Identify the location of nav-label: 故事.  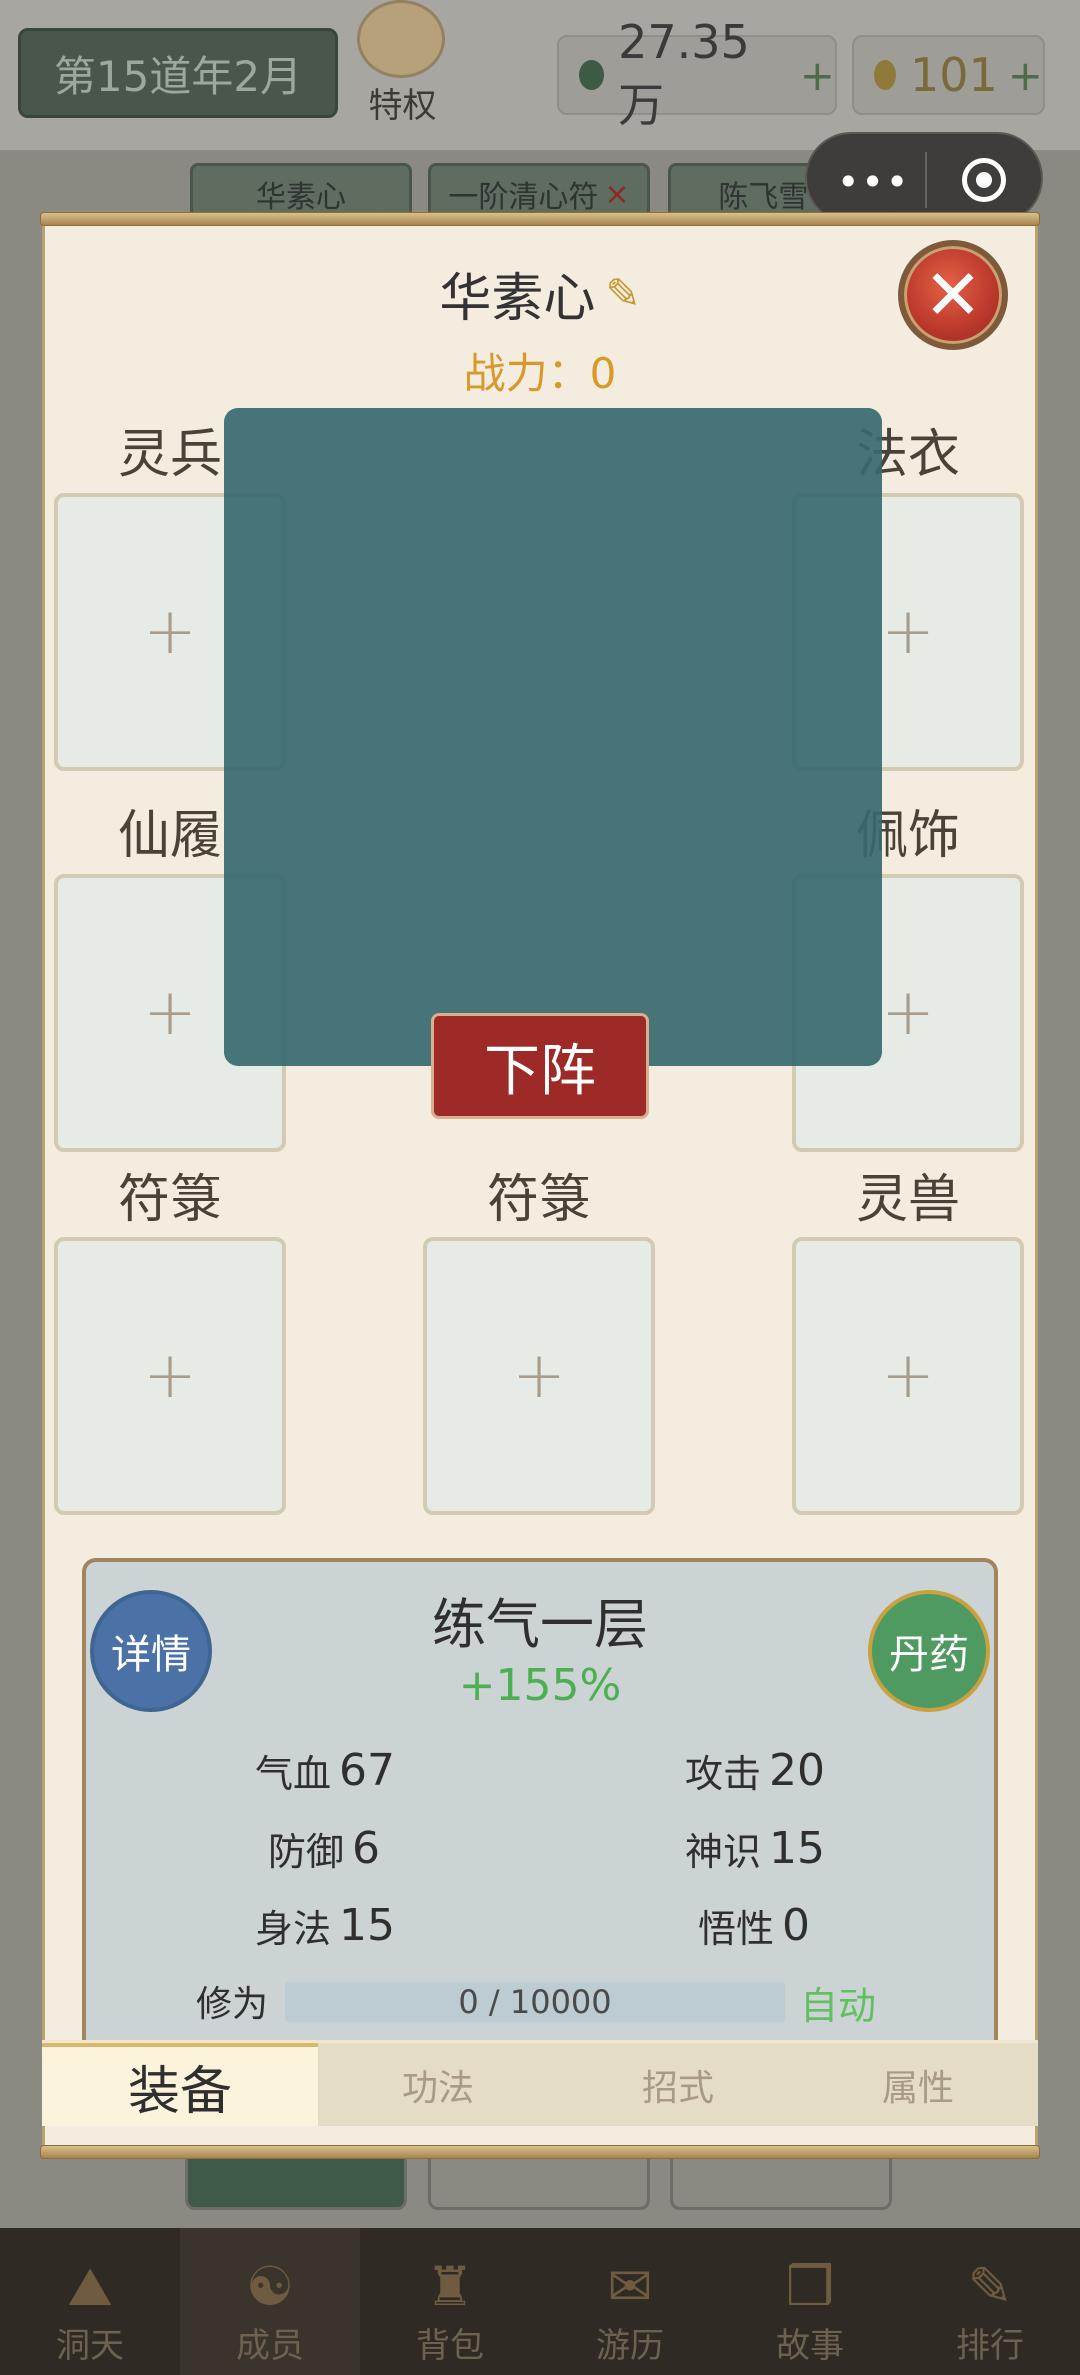
(810, 2346).